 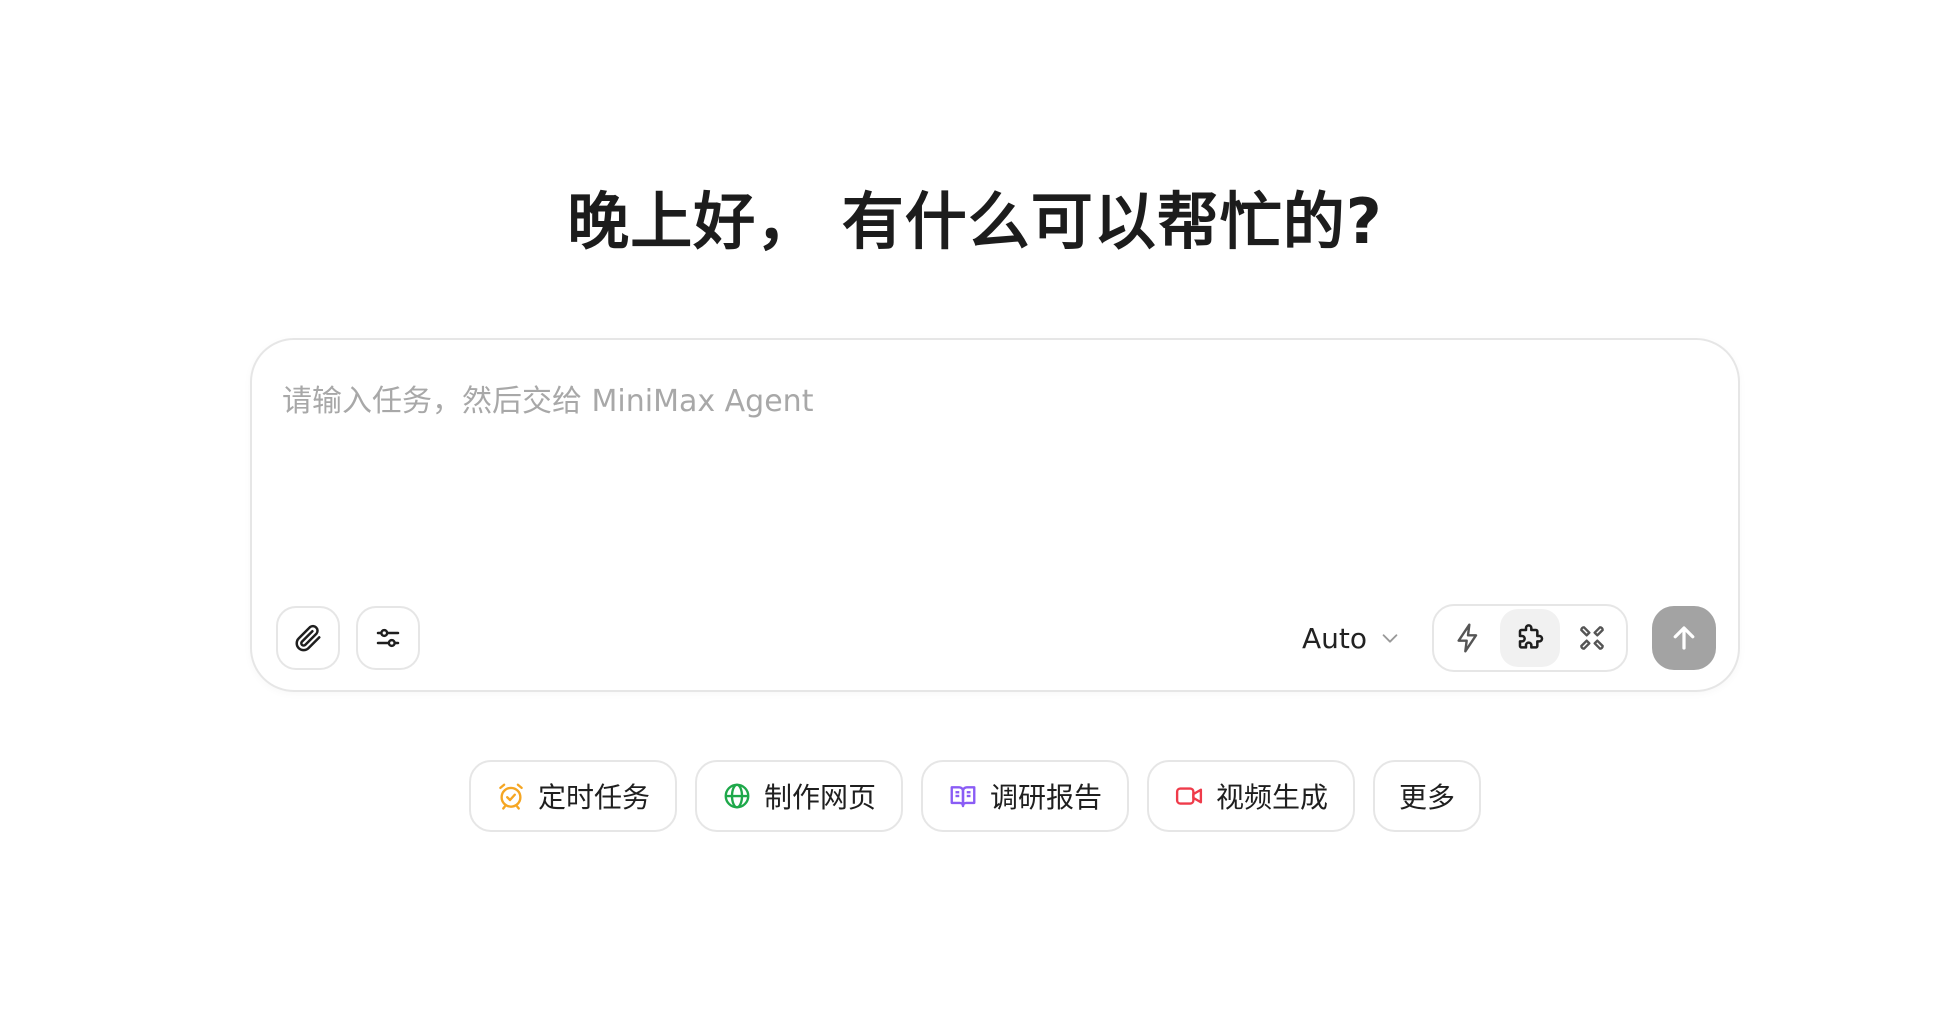 I want to click on attach-button, so click(x=308, y=638).